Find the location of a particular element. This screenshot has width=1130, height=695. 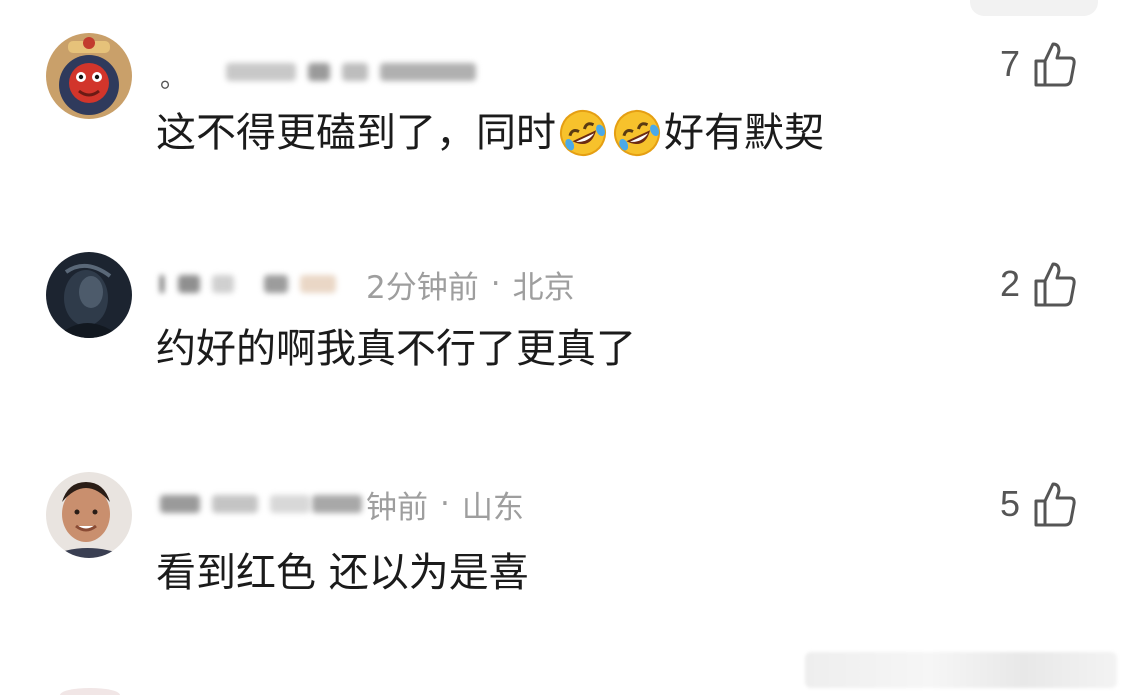

comment-meta: 2分钟前 · 北京 is located at coordinates (367, 285).